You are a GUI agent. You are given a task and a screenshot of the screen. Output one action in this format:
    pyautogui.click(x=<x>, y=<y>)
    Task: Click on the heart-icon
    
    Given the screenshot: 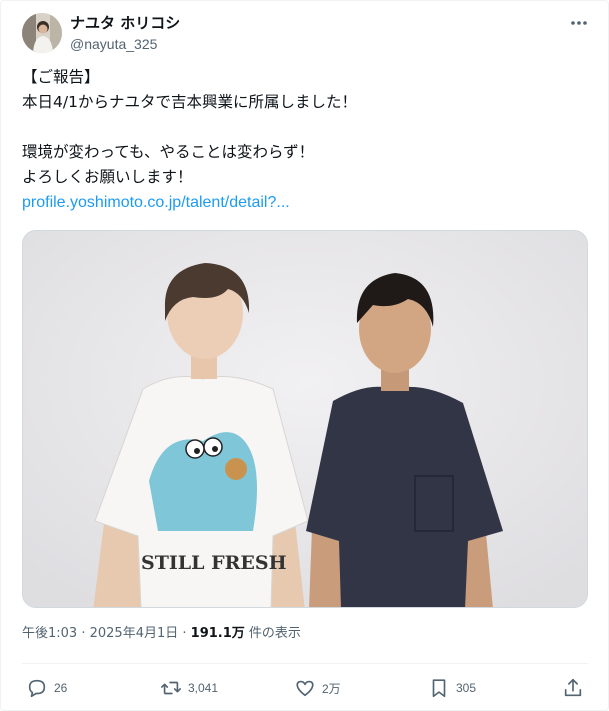 What is the action you would take?
    pyautogui.click(x=305, y=688)
    